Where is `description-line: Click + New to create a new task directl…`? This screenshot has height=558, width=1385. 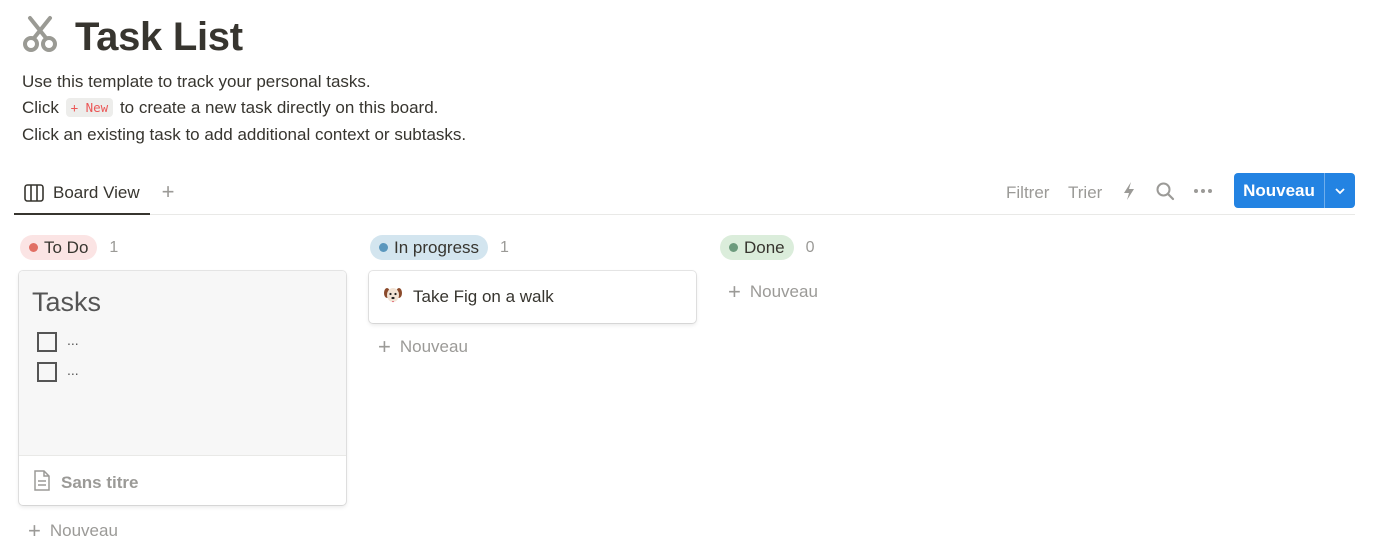
description-line: Click + New to create a new task directl… is located at coordinates (244, 108).